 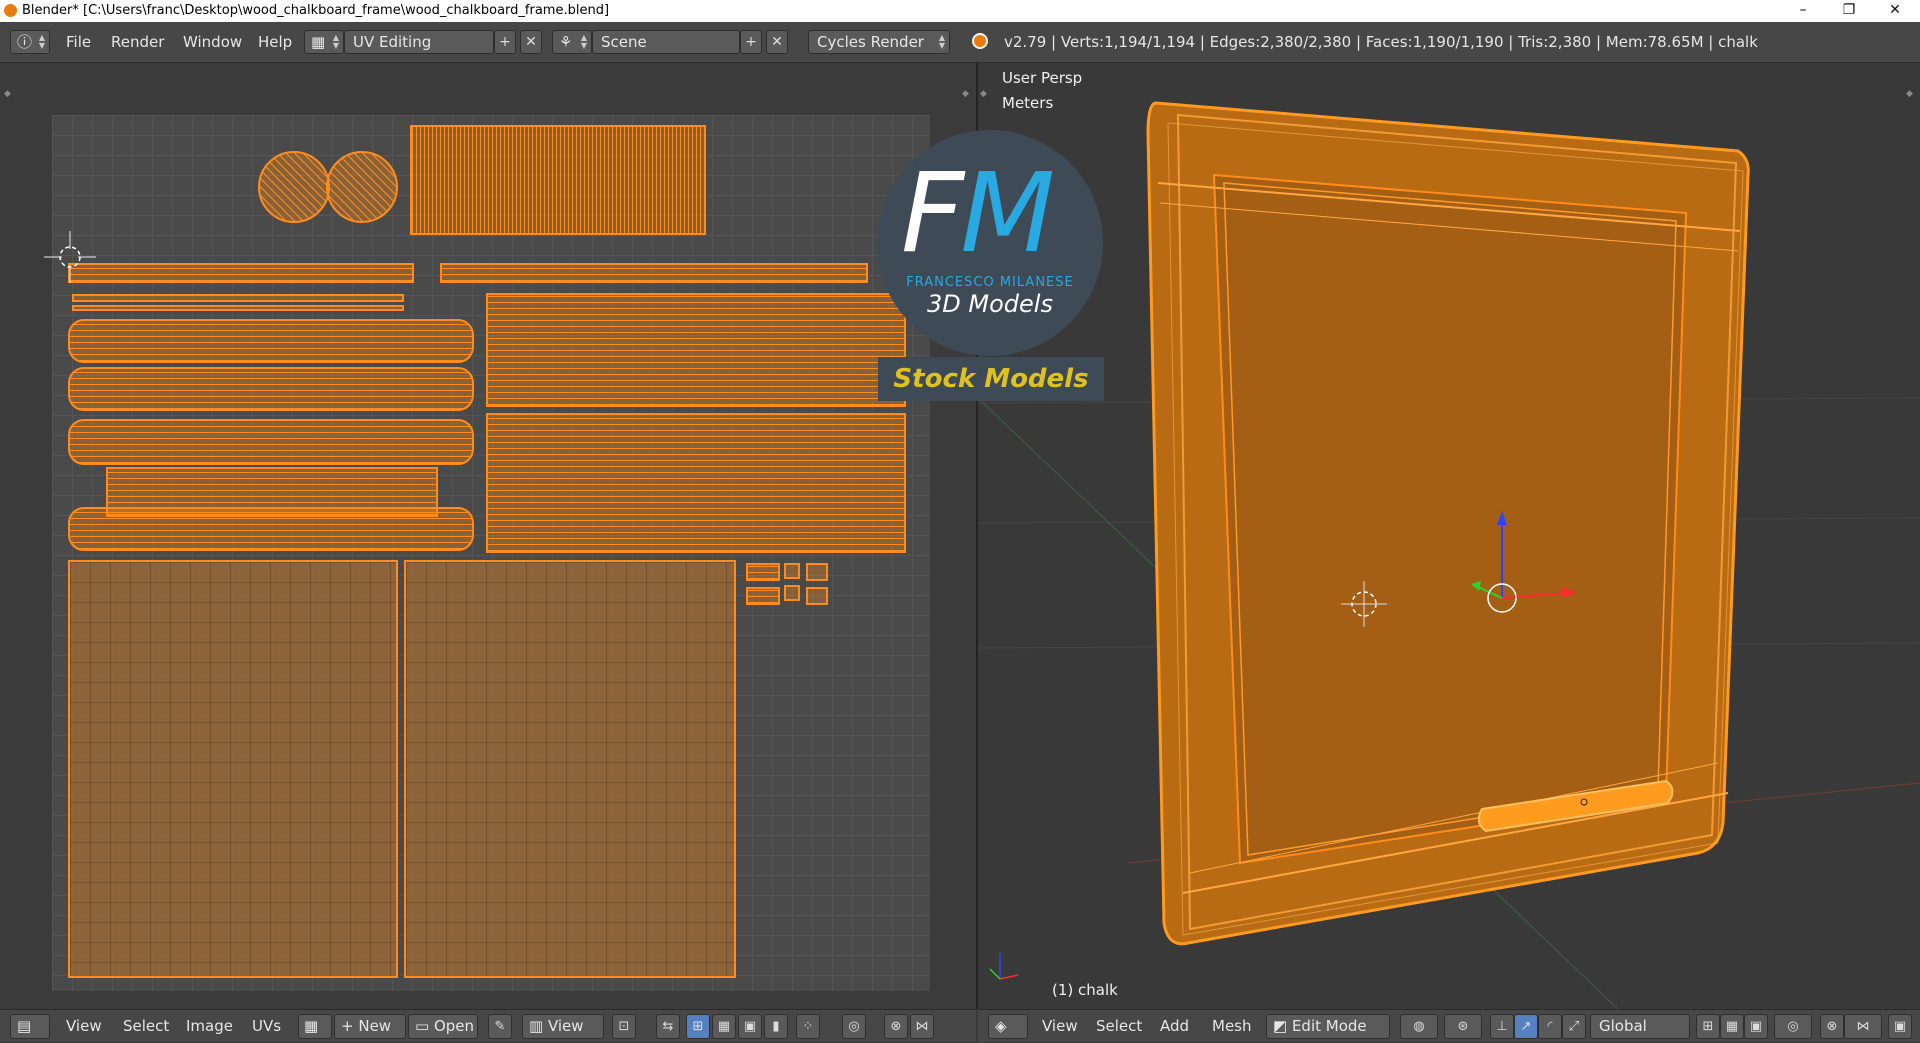 What do you see at coordinates (751, 42) in the screenshot?
I see `add-scene-button: +` at bounding box center [751, 42].